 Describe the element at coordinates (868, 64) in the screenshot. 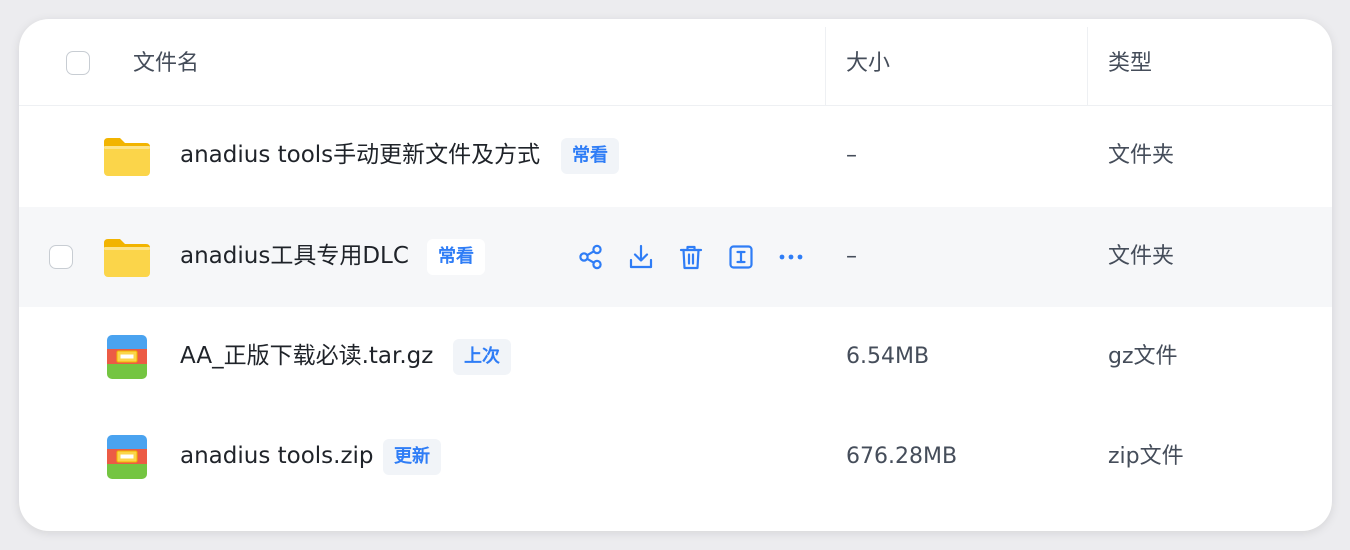

I see `column-header-size: 大小` at that location.